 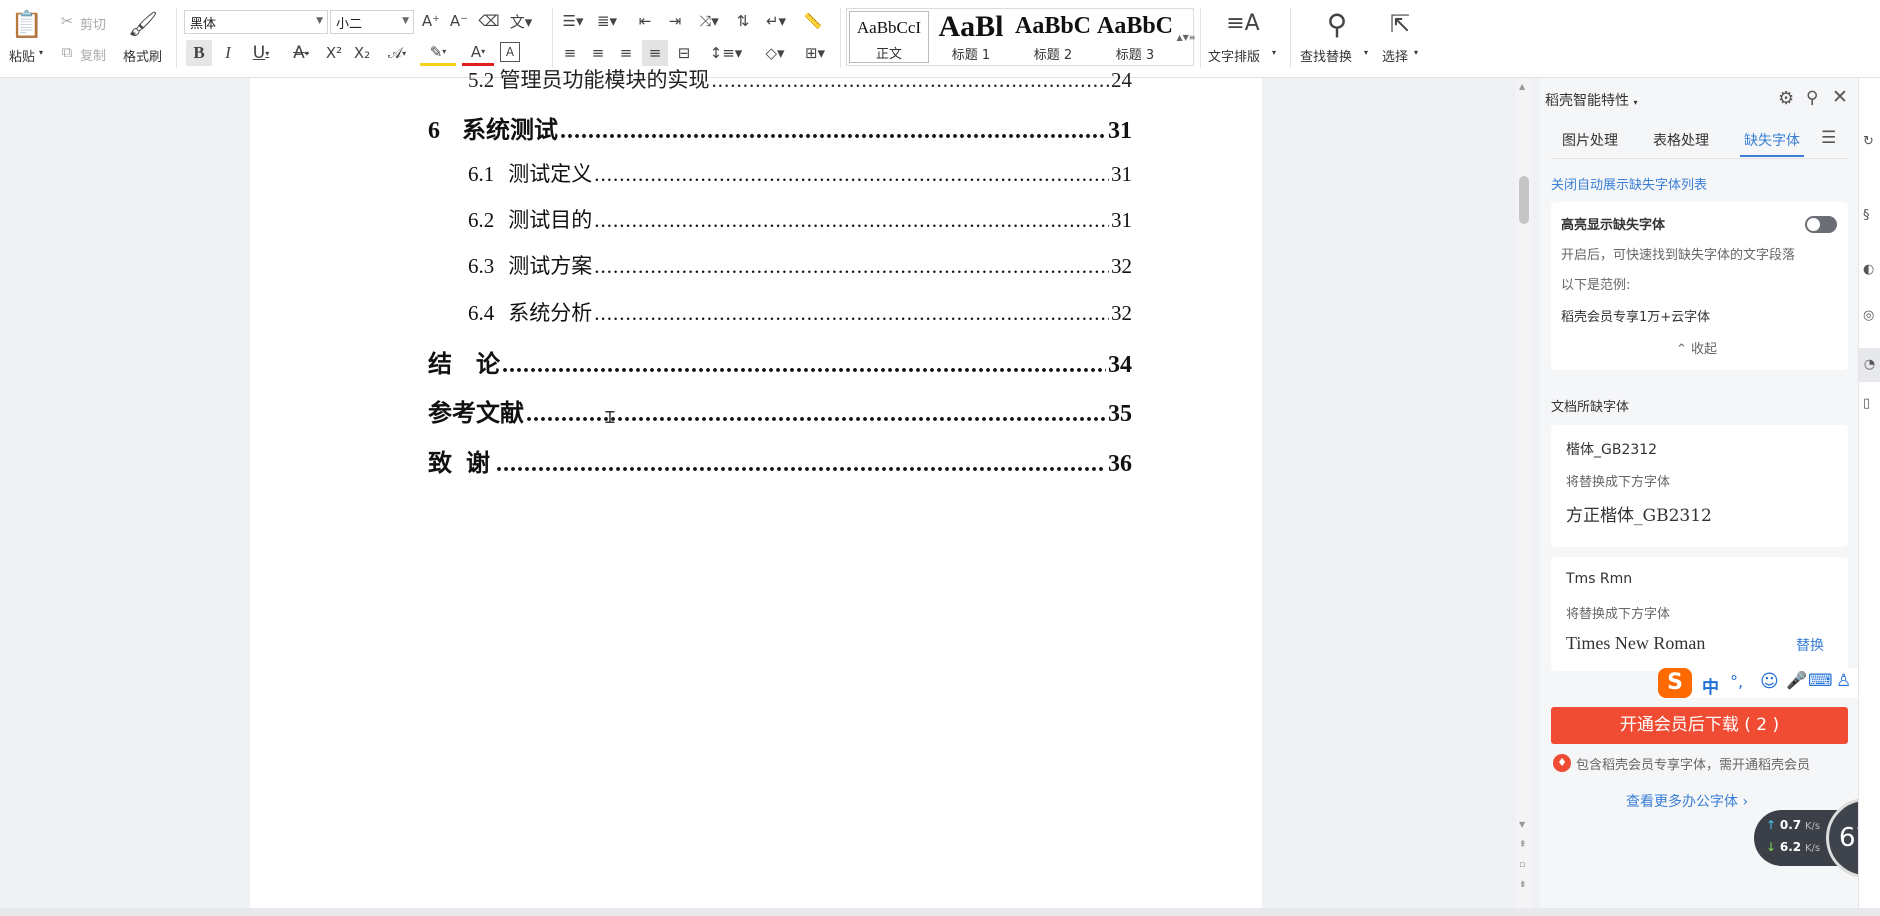 What do you see at coordinates (142, 55) in the screenshot?
I see `format-painter-button: 格式刷` at bounding box center [142, 55].